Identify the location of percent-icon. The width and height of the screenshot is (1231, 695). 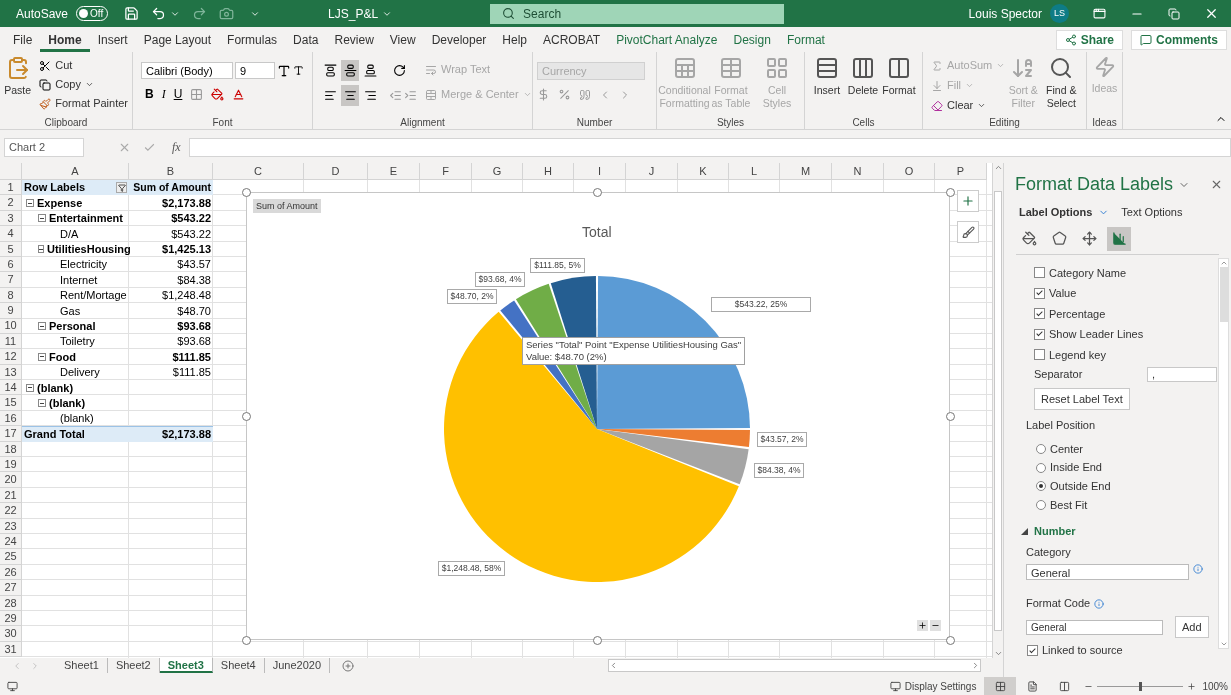
(564, 94).